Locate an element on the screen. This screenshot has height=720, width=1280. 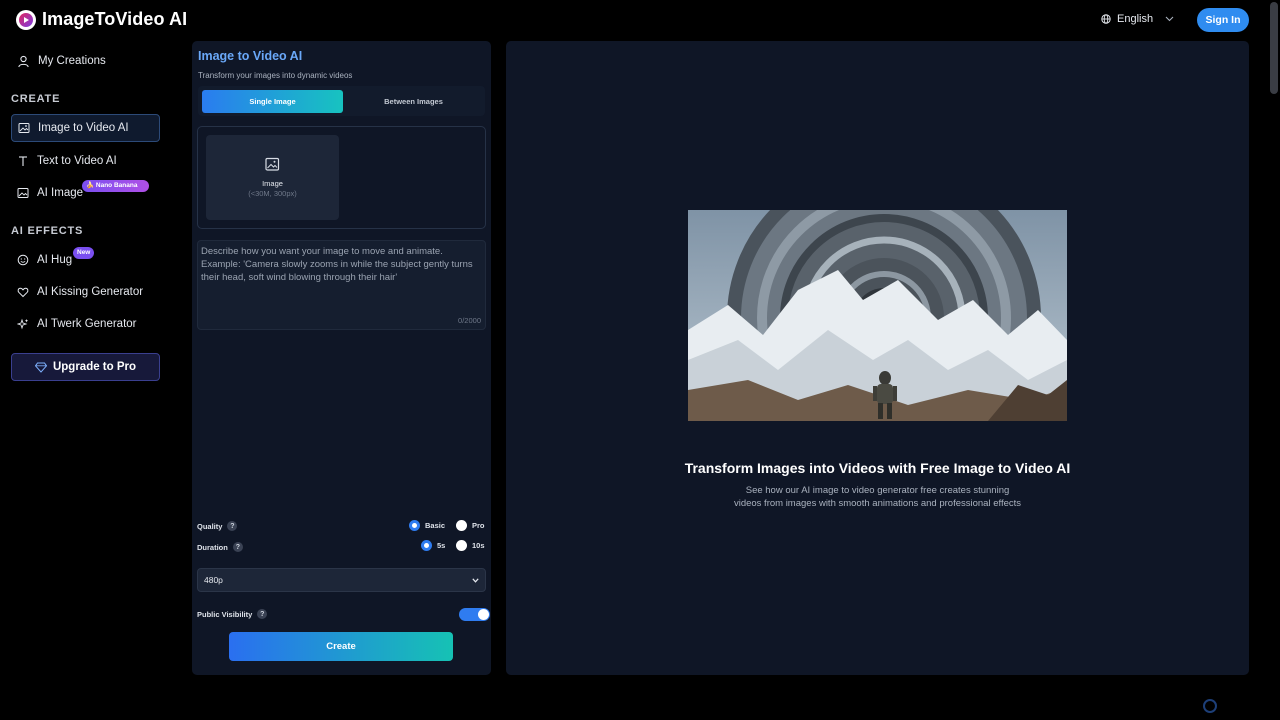
upgrade-to-pro-button: Upgrade to Pro is located at coordinates (85, 367).